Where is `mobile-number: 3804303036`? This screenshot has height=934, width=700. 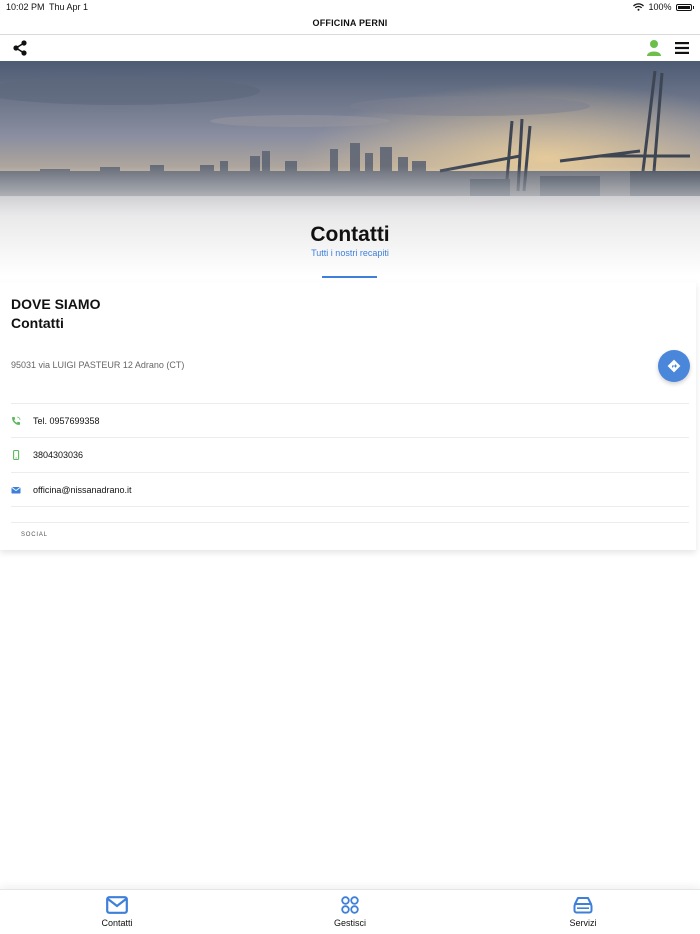 mobile-number: 3804303036 is located at coordinates (58, 455).